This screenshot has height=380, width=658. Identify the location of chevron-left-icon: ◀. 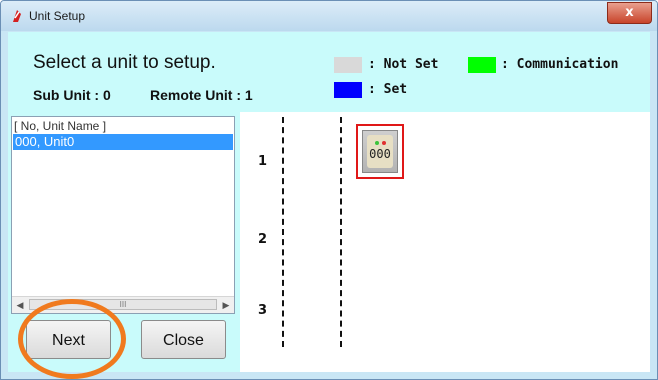
(20, 305).